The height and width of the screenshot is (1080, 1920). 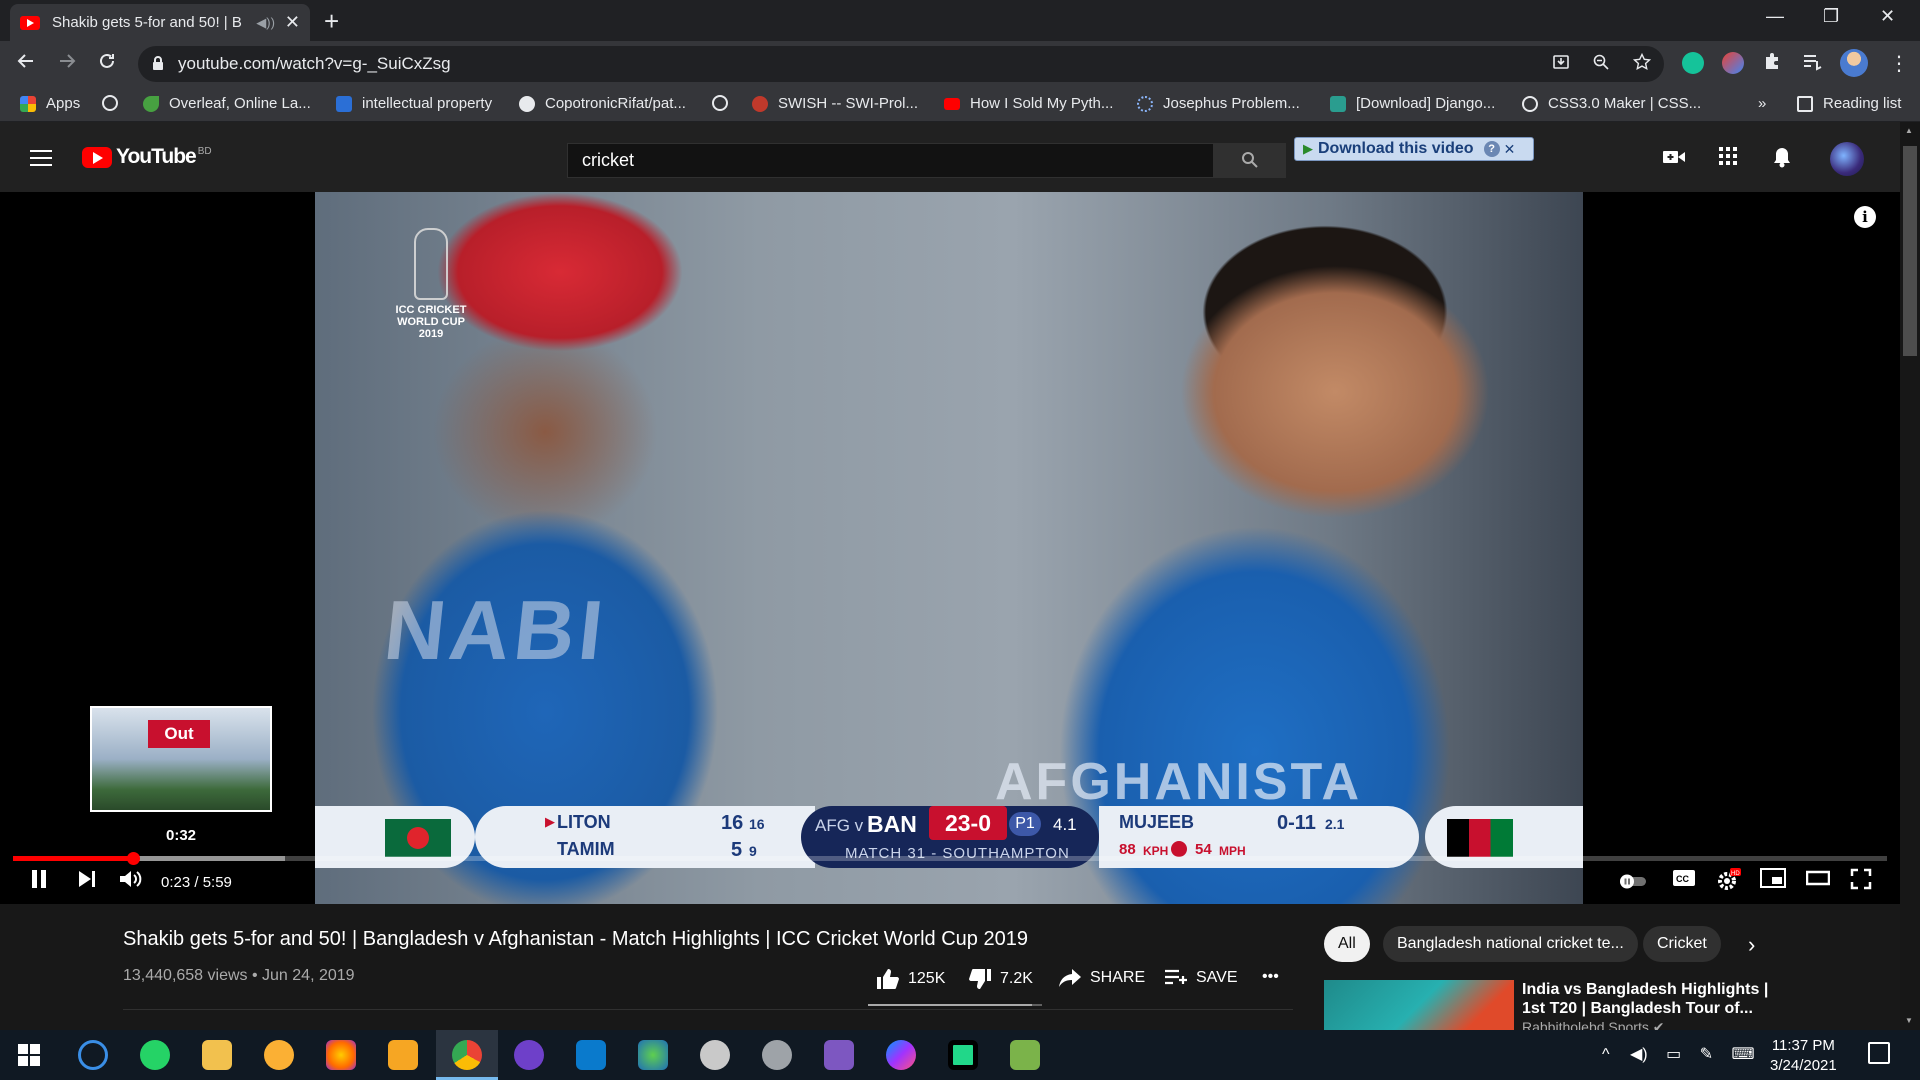 I want to click on xampp-icon, so click(x=403, y=1055).